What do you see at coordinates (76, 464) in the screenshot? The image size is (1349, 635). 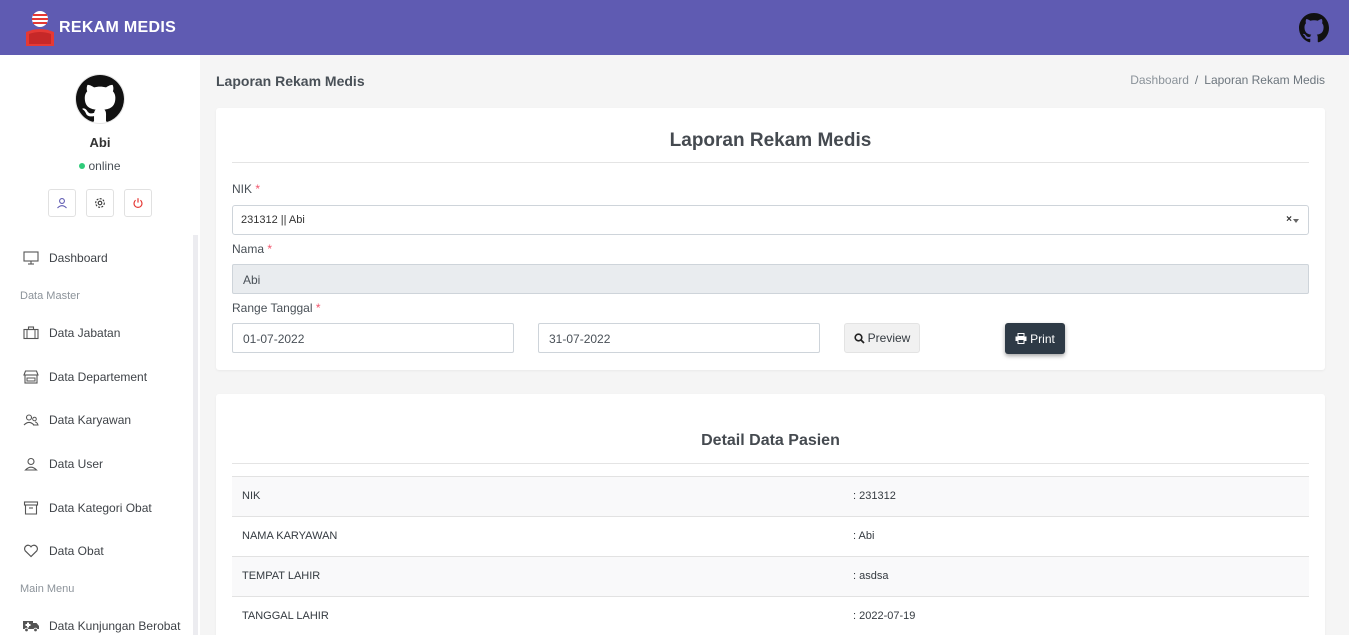 I see `sidebar-item-label: Data User` at bounding box center [76, 464].